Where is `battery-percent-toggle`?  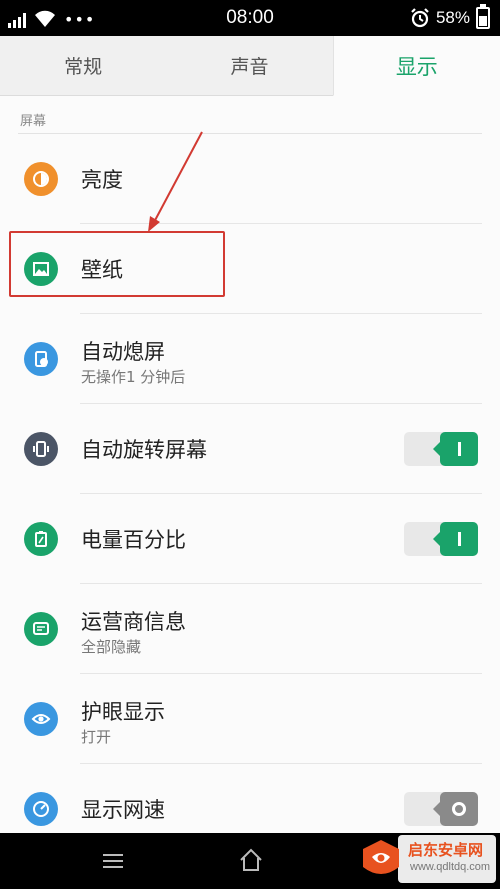
battery-percent-toggle is located at coordinates (441, 539).